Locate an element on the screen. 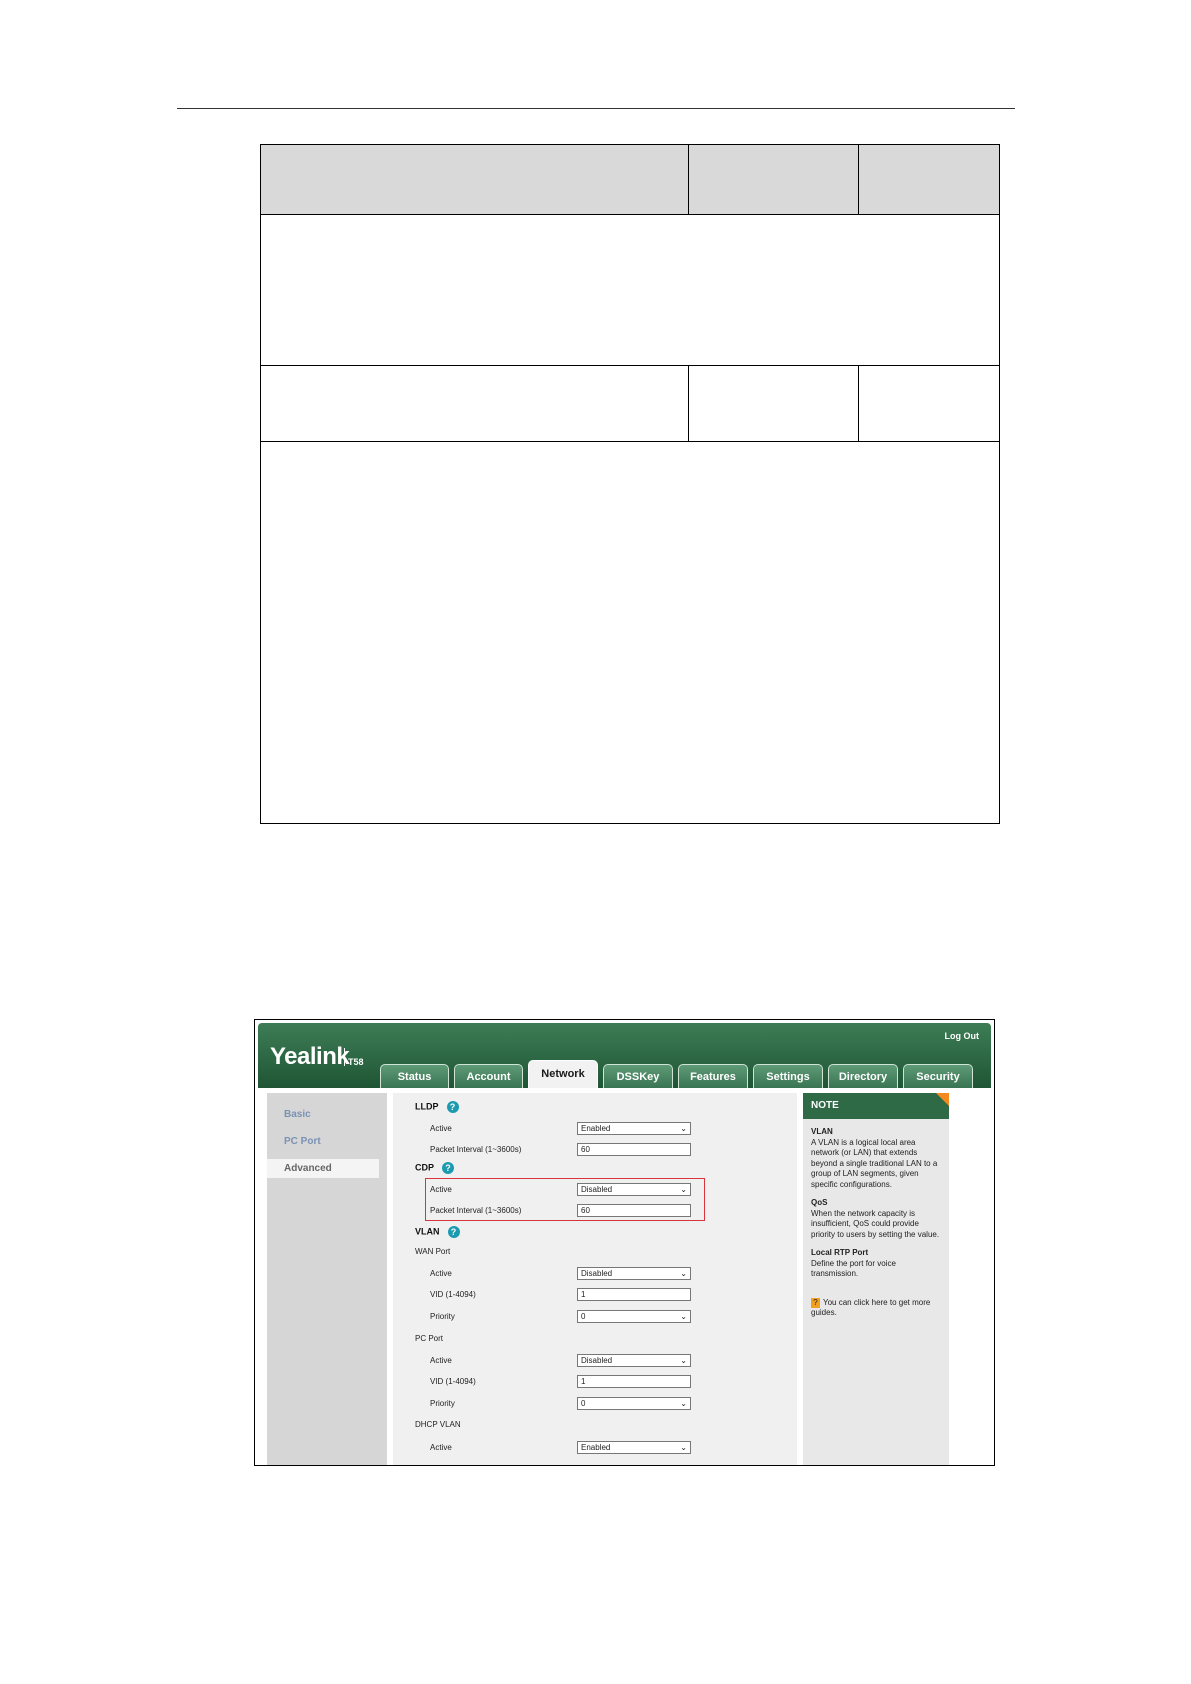 This screenshot has width=1191, height=1684. pc-priority-value: 0 is located at coordinates (583, 1403).